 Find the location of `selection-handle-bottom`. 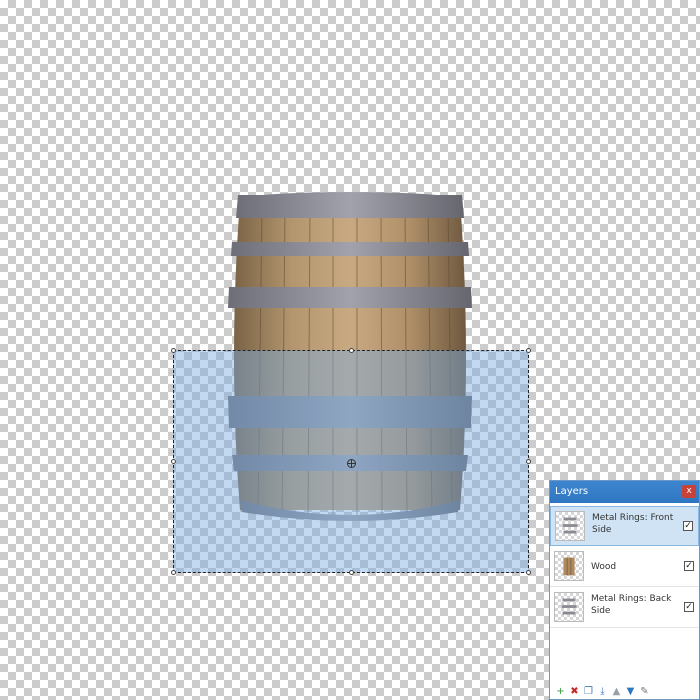

selection-handle-bottom is located at coordinates (351, 572).